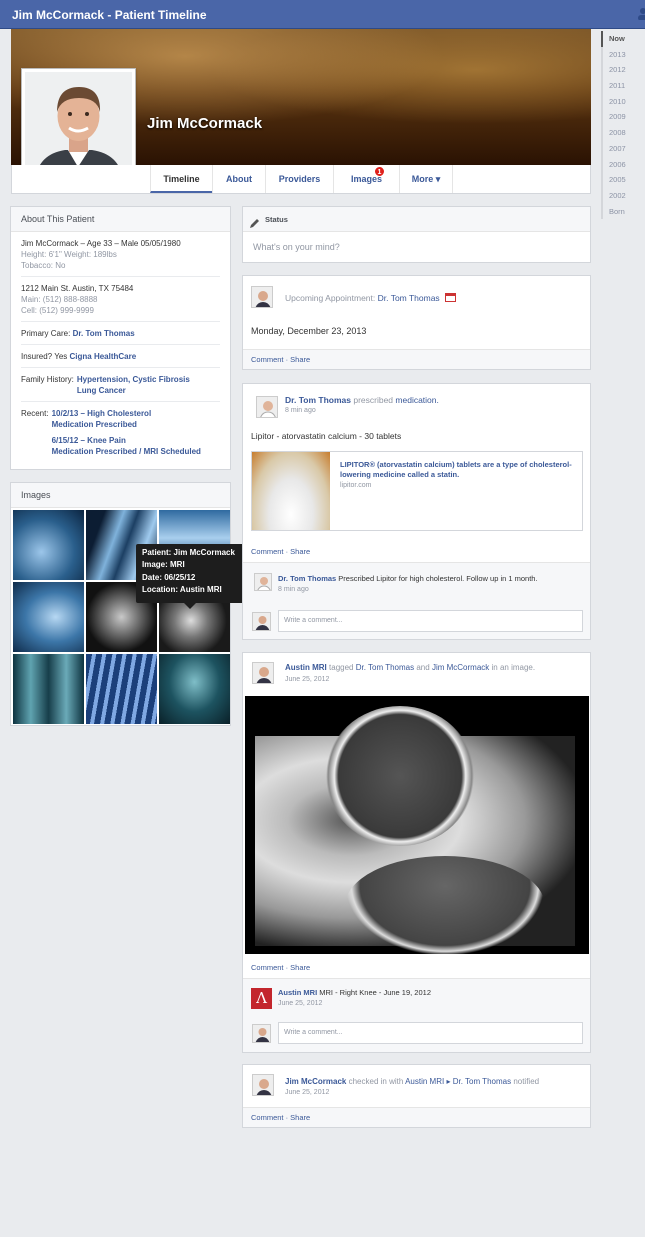 This screenshot has height=1237, width=645. What do you see at coordinates (104, 333) in the screenshot?
I see `primary-care-link: Dr. Tom Thomas` at bounding box center [104, 333].